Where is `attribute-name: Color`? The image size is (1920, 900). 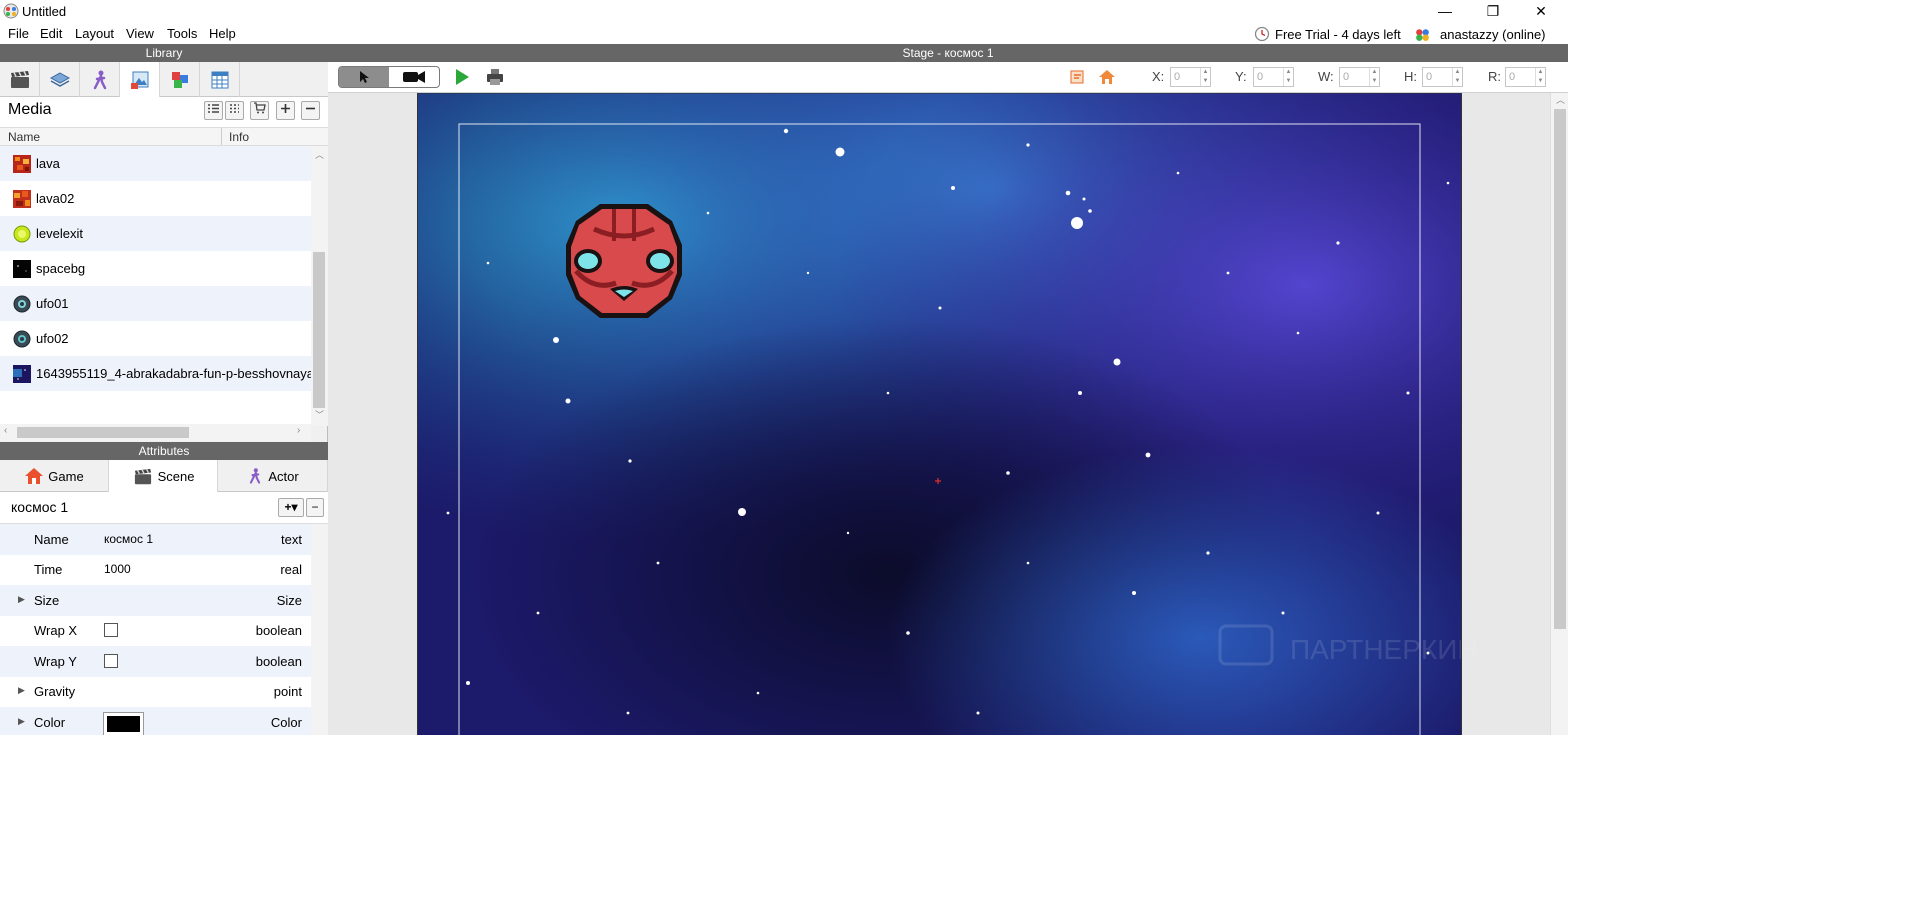 attribute-name: Color is located at coordinates (50, 722).